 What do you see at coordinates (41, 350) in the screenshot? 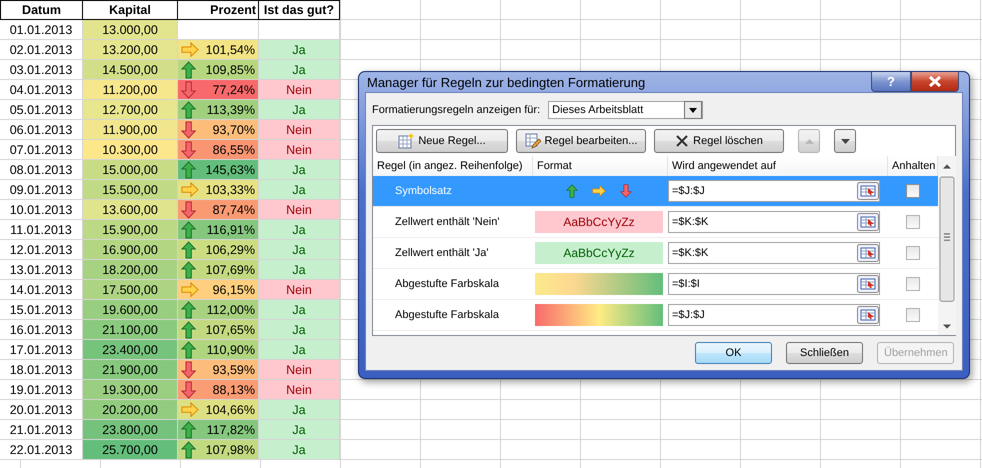
I see `table-cell: 17.01.2013` at bounding box center [41, 350].